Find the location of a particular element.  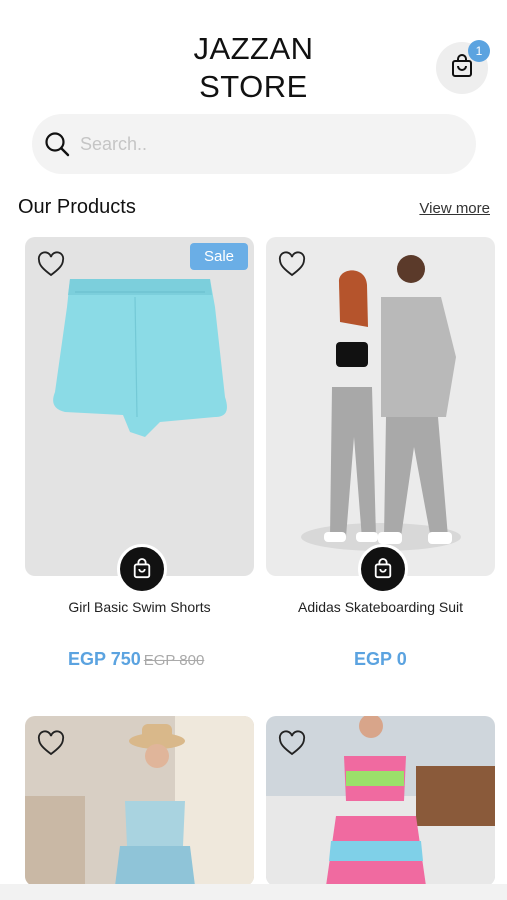

search-bar is located at coordinates (254, 144).